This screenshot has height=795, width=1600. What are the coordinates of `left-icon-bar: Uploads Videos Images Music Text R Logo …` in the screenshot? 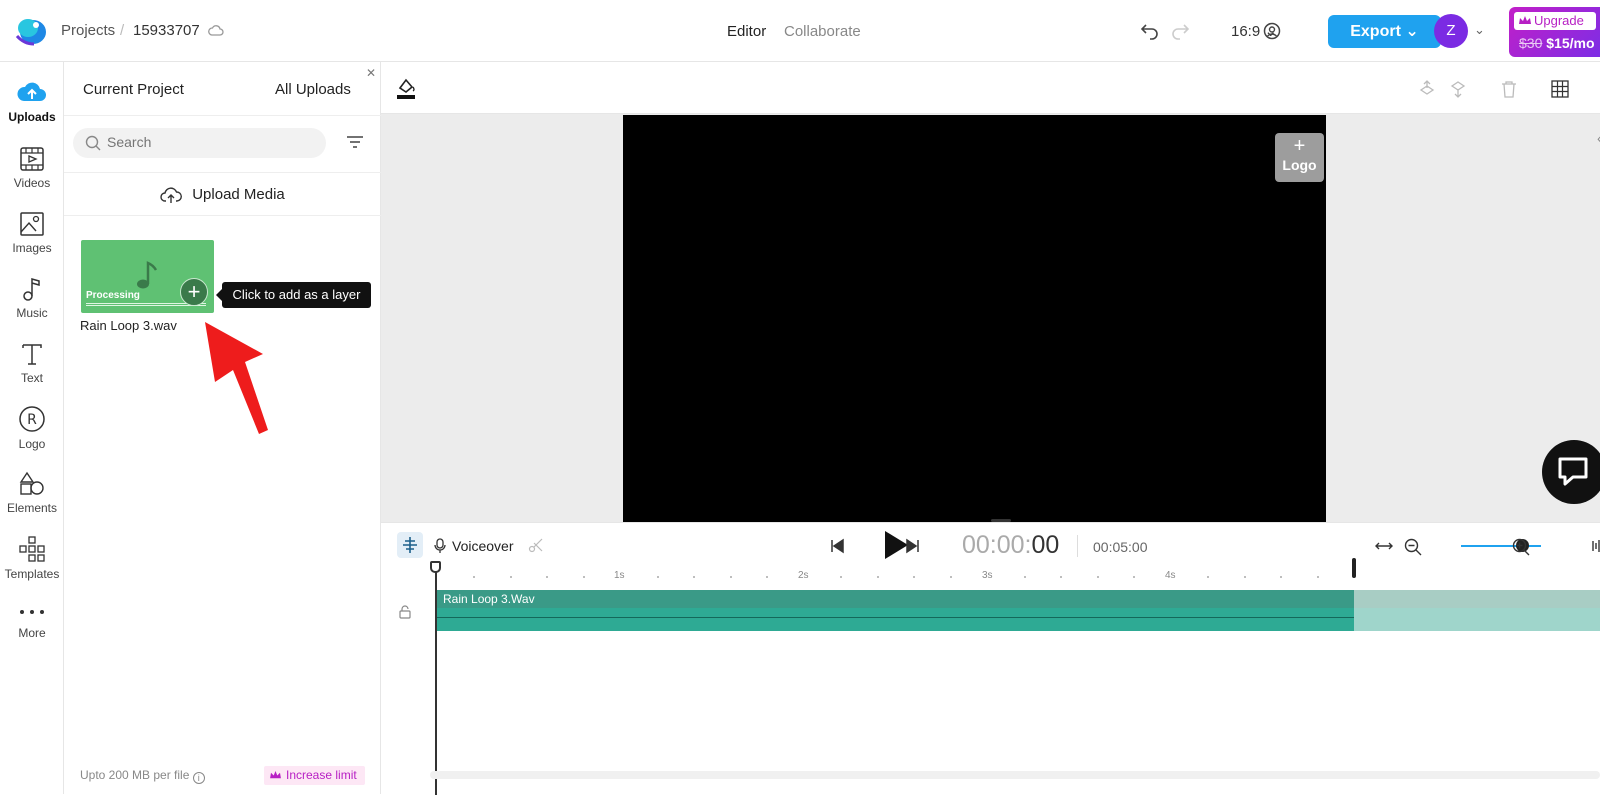 It's located at (32, 428).